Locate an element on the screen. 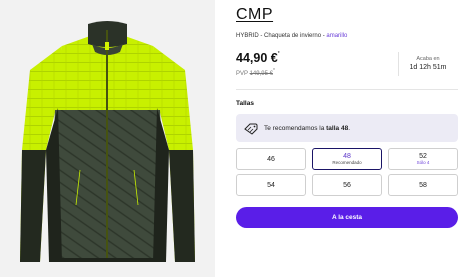  recommendation-suffix: . is located at coordinates (349, 128).